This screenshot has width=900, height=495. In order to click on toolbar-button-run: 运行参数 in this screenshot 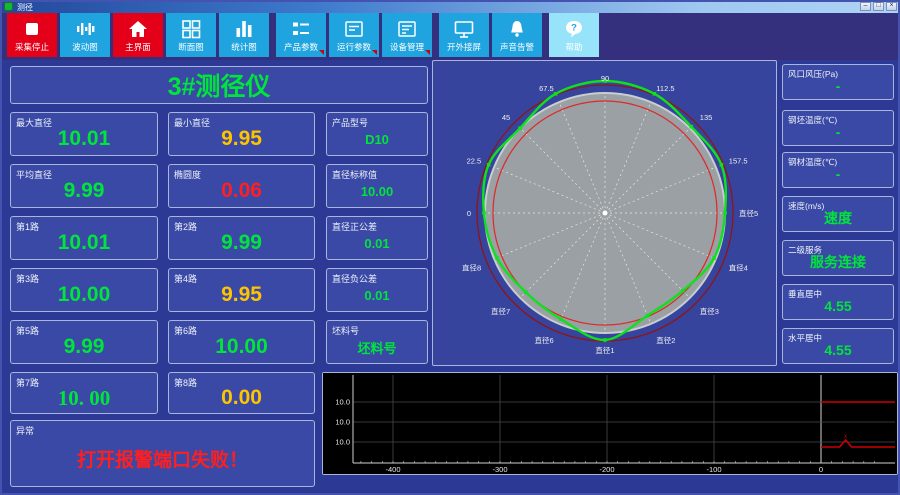, I will do `click(354, 35)`.